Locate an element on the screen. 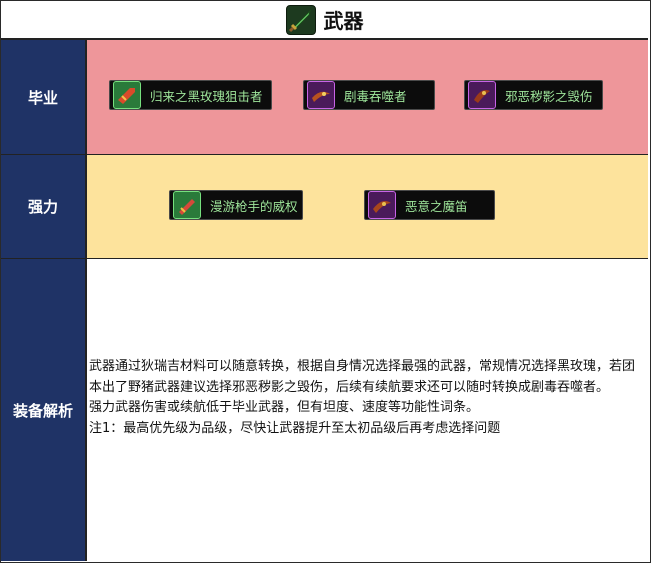  weapon-item: 归来之黑玫瑰狙击者 is located at coordinates (190, 95).